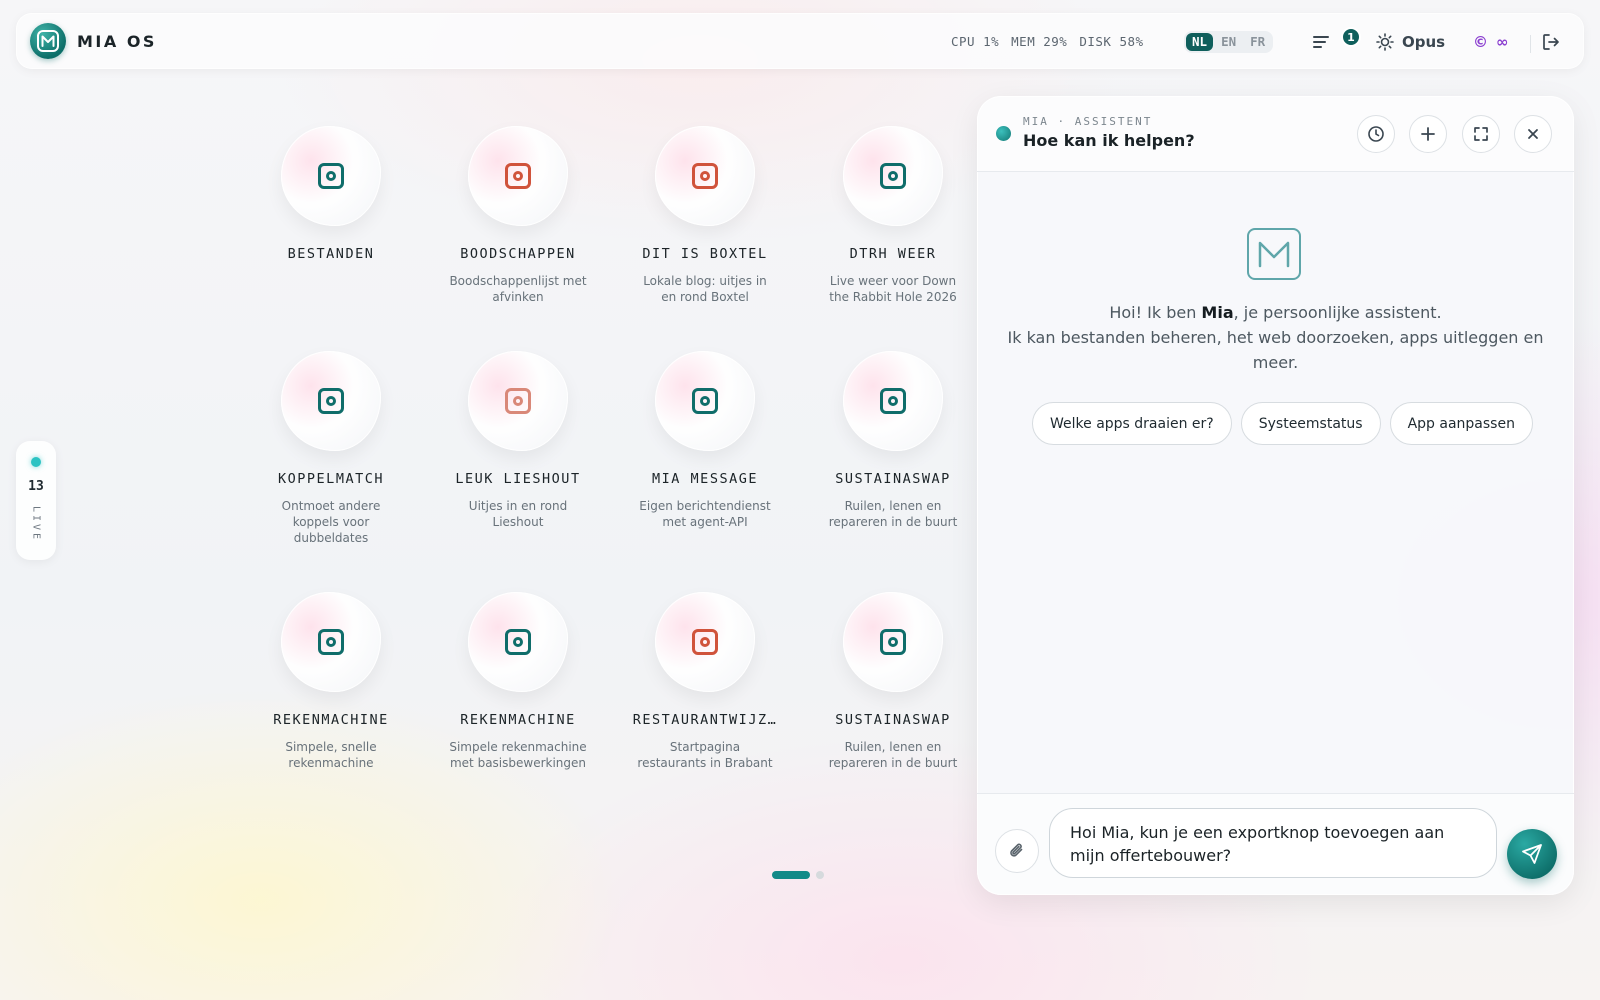 The height and width of the screenshot is (1000, 1600). Describe the element at coordinates (518, 514) in the screenshot. I see `app-description: Uitjes in en rond Lieshout` at that location.